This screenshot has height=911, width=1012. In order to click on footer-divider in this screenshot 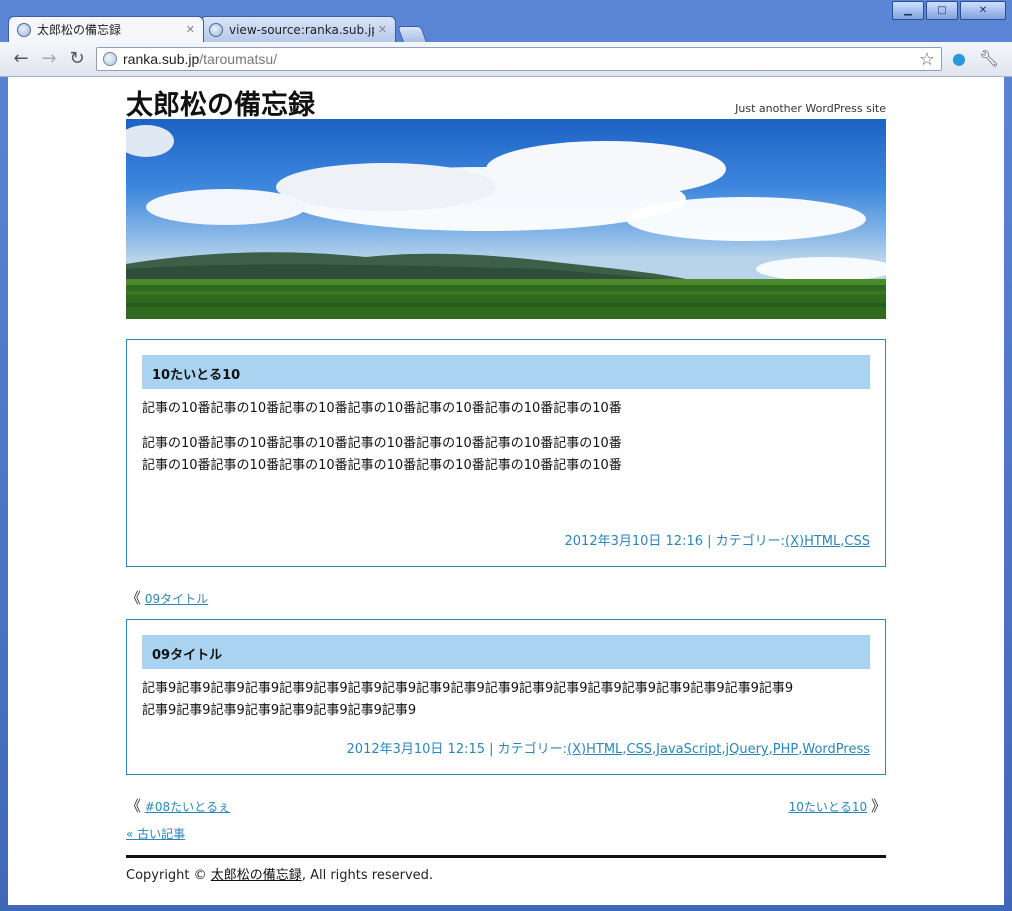, I will do `click(506, 856)`.